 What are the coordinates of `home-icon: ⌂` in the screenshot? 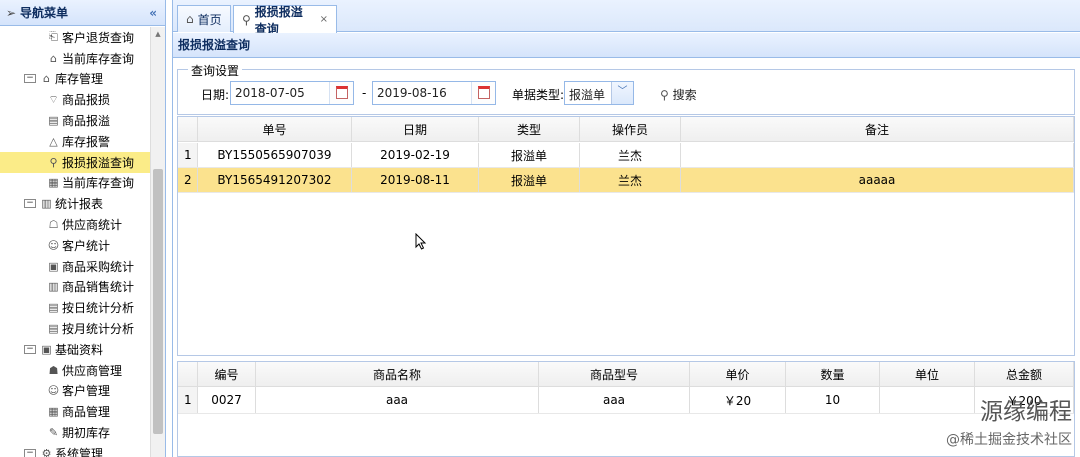 It's located at (190, 19).